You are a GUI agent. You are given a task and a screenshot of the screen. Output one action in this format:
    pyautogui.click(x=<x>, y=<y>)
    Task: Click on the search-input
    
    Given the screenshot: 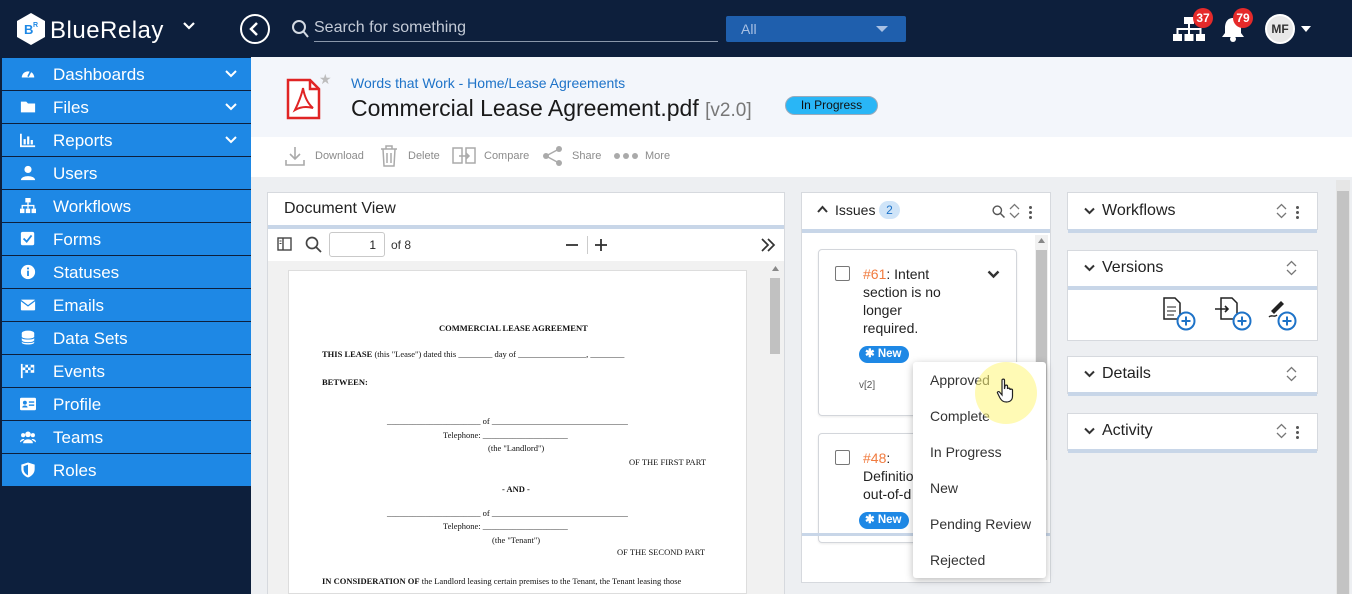 What is the action you would take?
    pyautogui.click(x=516, y=28)
    